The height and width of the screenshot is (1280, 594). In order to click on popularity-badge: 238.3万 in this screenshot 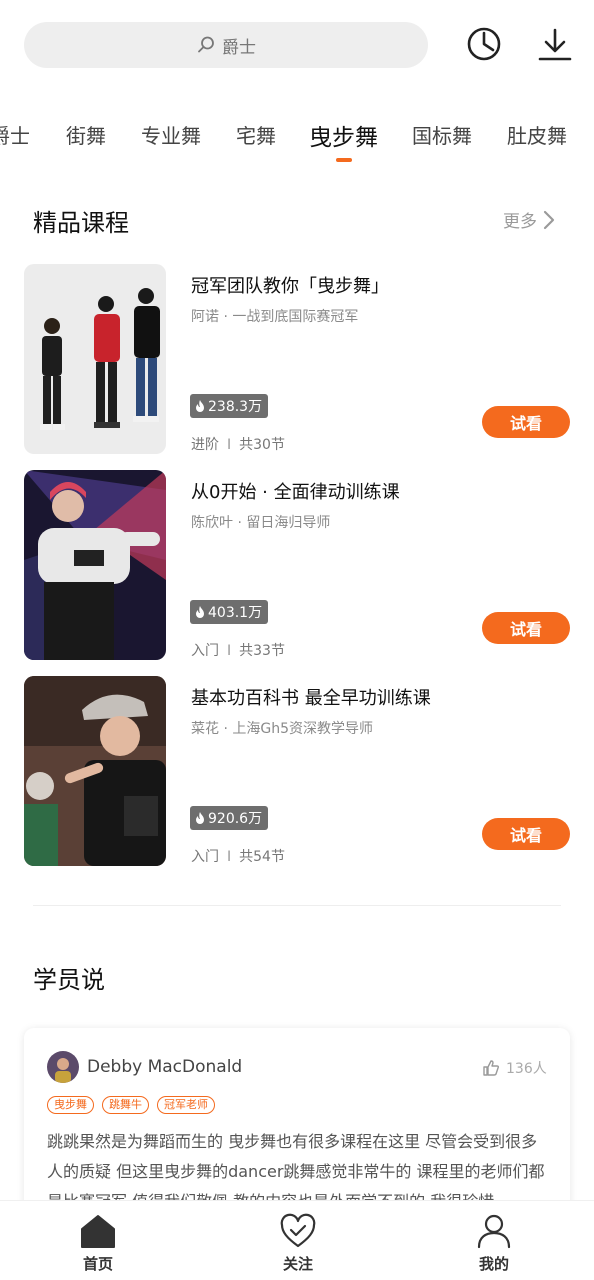, I will do `click(229, 406)`.